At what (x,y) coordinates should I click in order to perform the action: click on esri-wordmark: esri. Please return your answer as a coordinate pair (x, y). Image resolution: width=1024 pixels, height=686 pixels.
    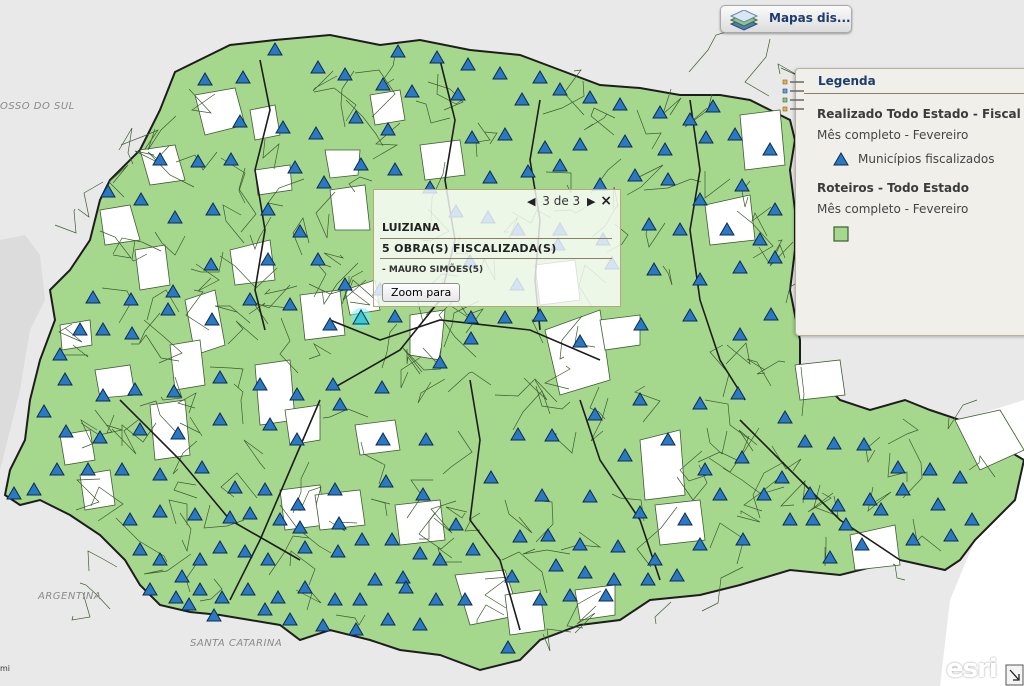
    Looking at the image, I should click on (972, 669).